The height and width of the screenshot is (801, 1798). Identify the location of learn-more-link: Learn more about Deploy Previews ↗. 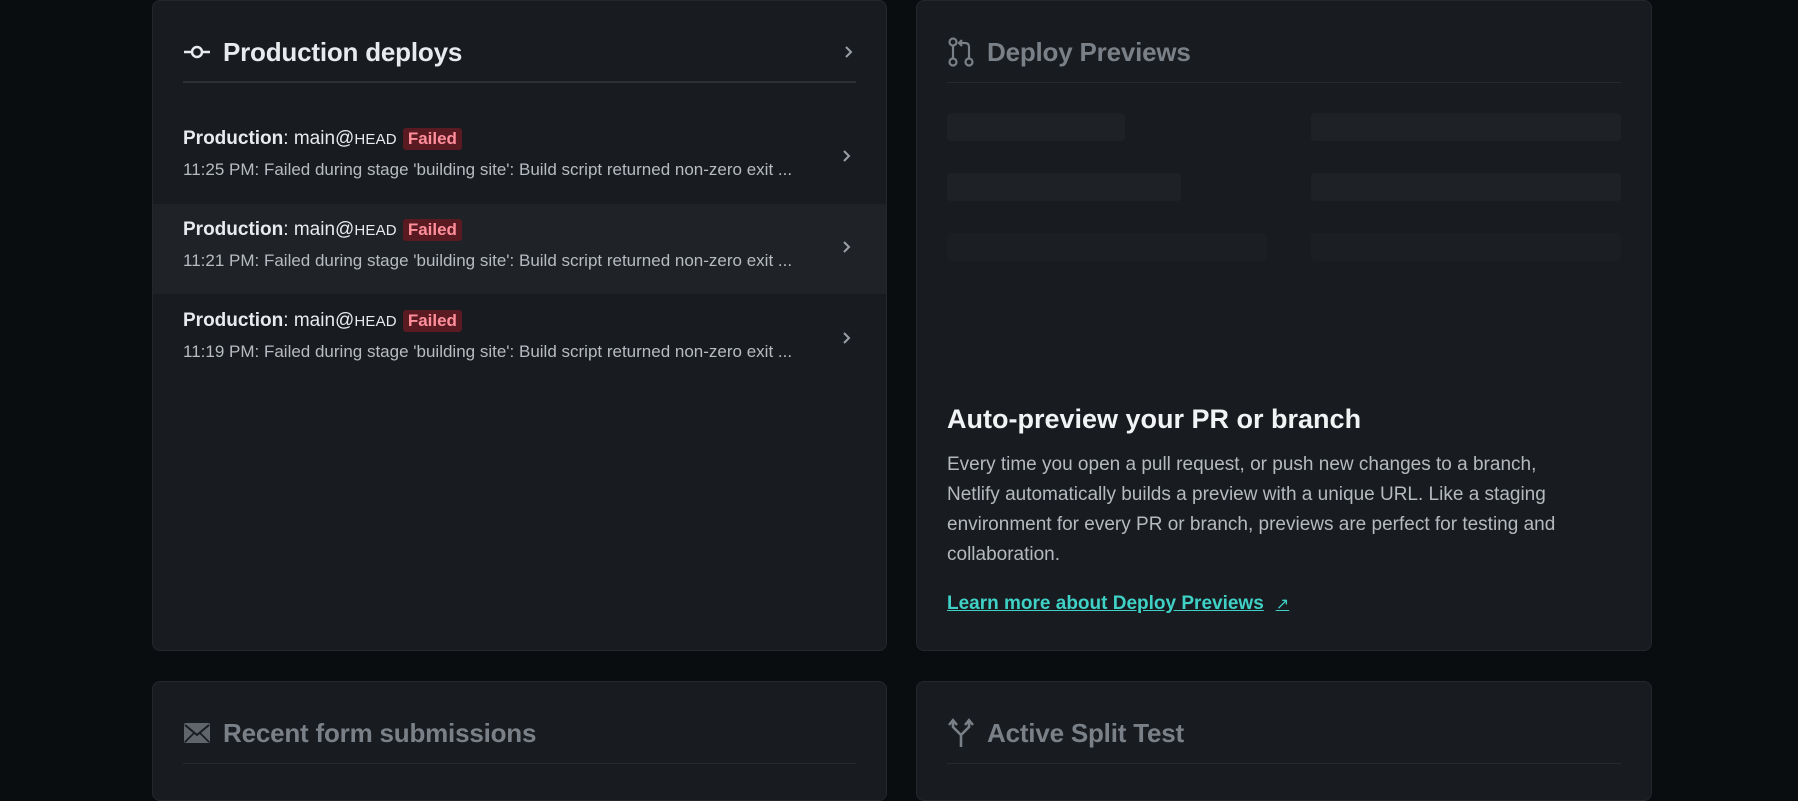
(1118, 604).